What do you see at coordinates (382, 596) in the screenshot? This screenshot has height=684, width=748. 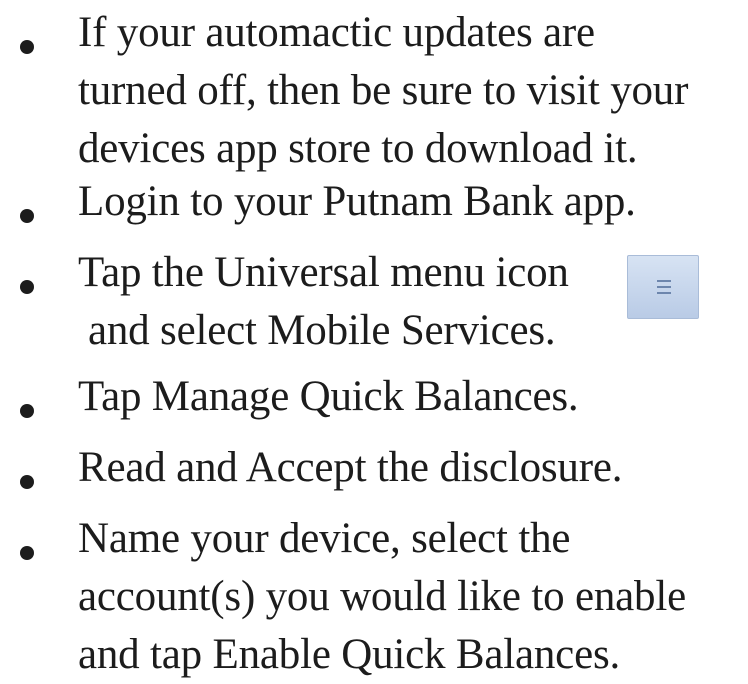 I see `step-text-line: account(s) you would like to enable` at bounding box center [382, 596].